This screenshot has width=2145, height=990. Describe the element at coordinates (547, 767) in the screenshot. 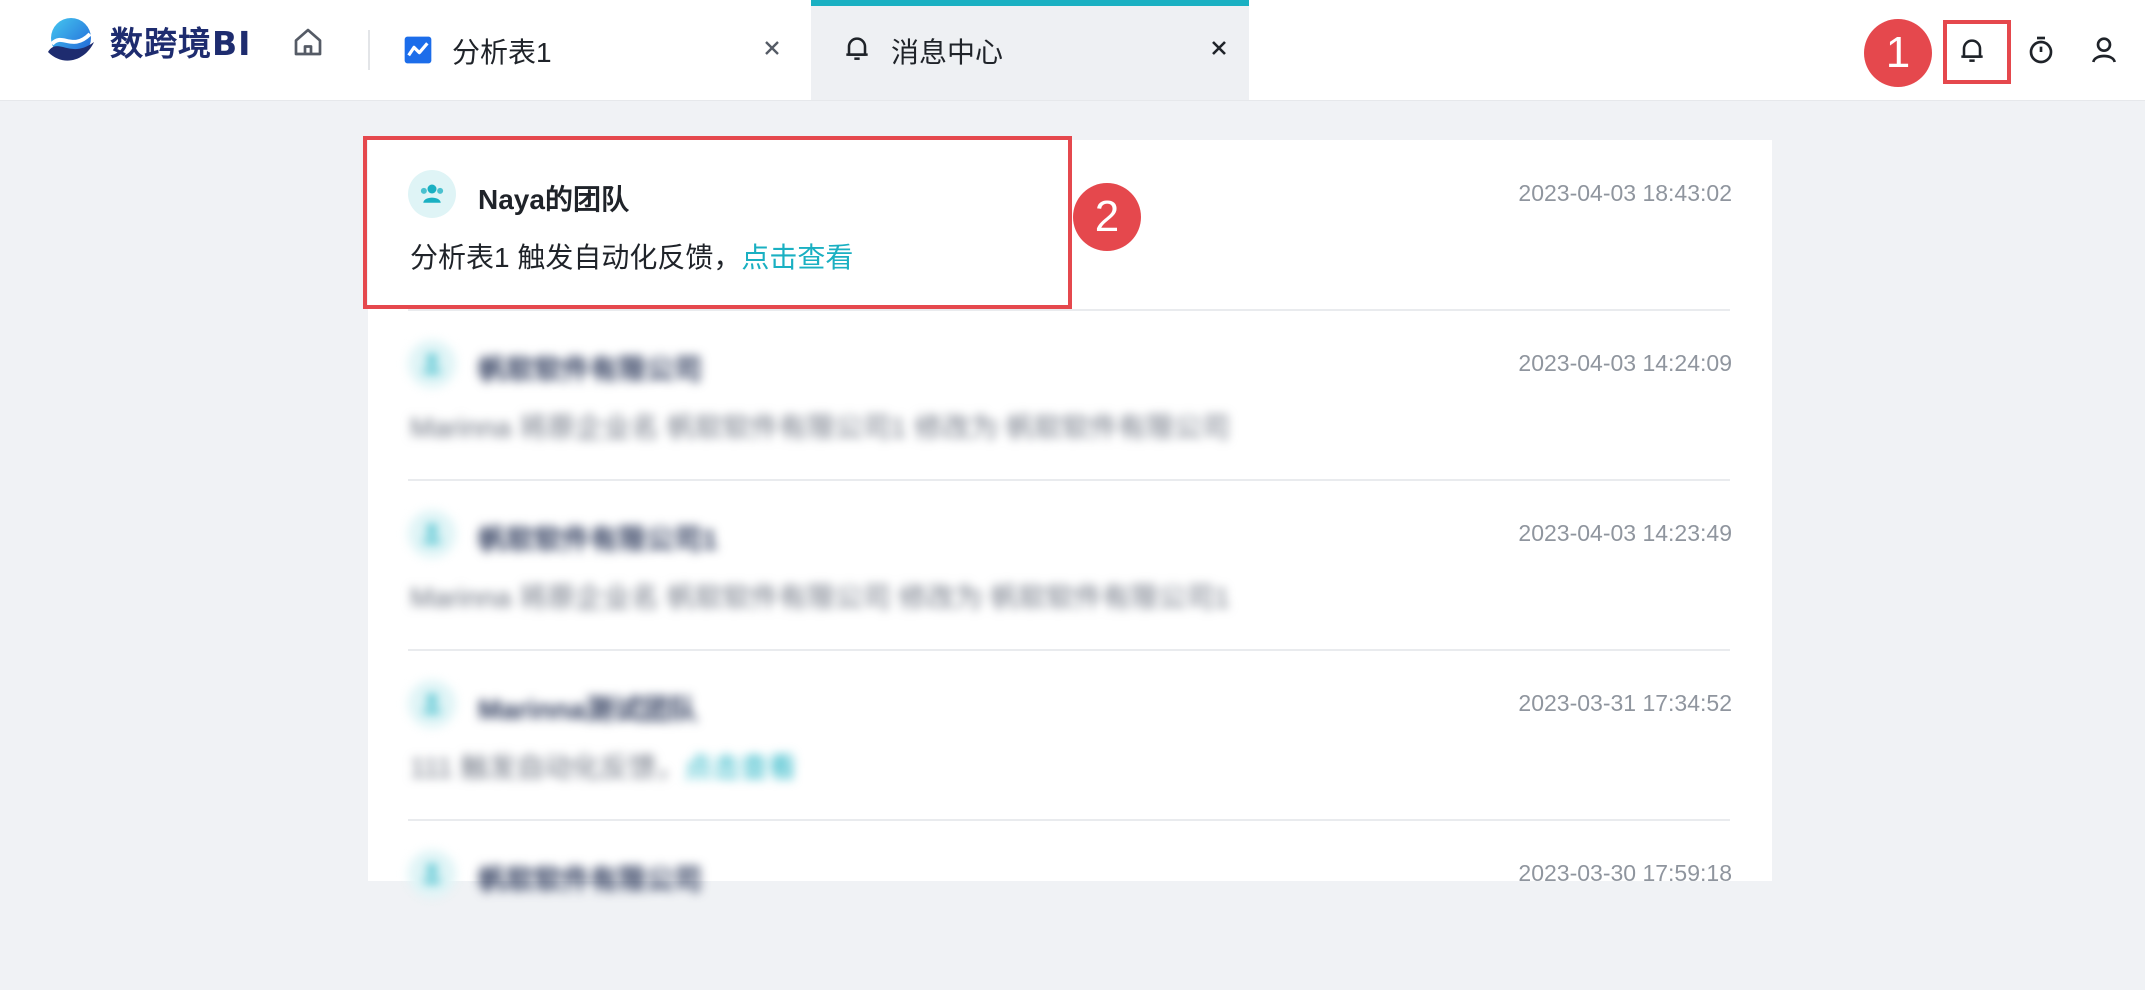

I see `message-text: 111 触发自动化反馈，` at that location.